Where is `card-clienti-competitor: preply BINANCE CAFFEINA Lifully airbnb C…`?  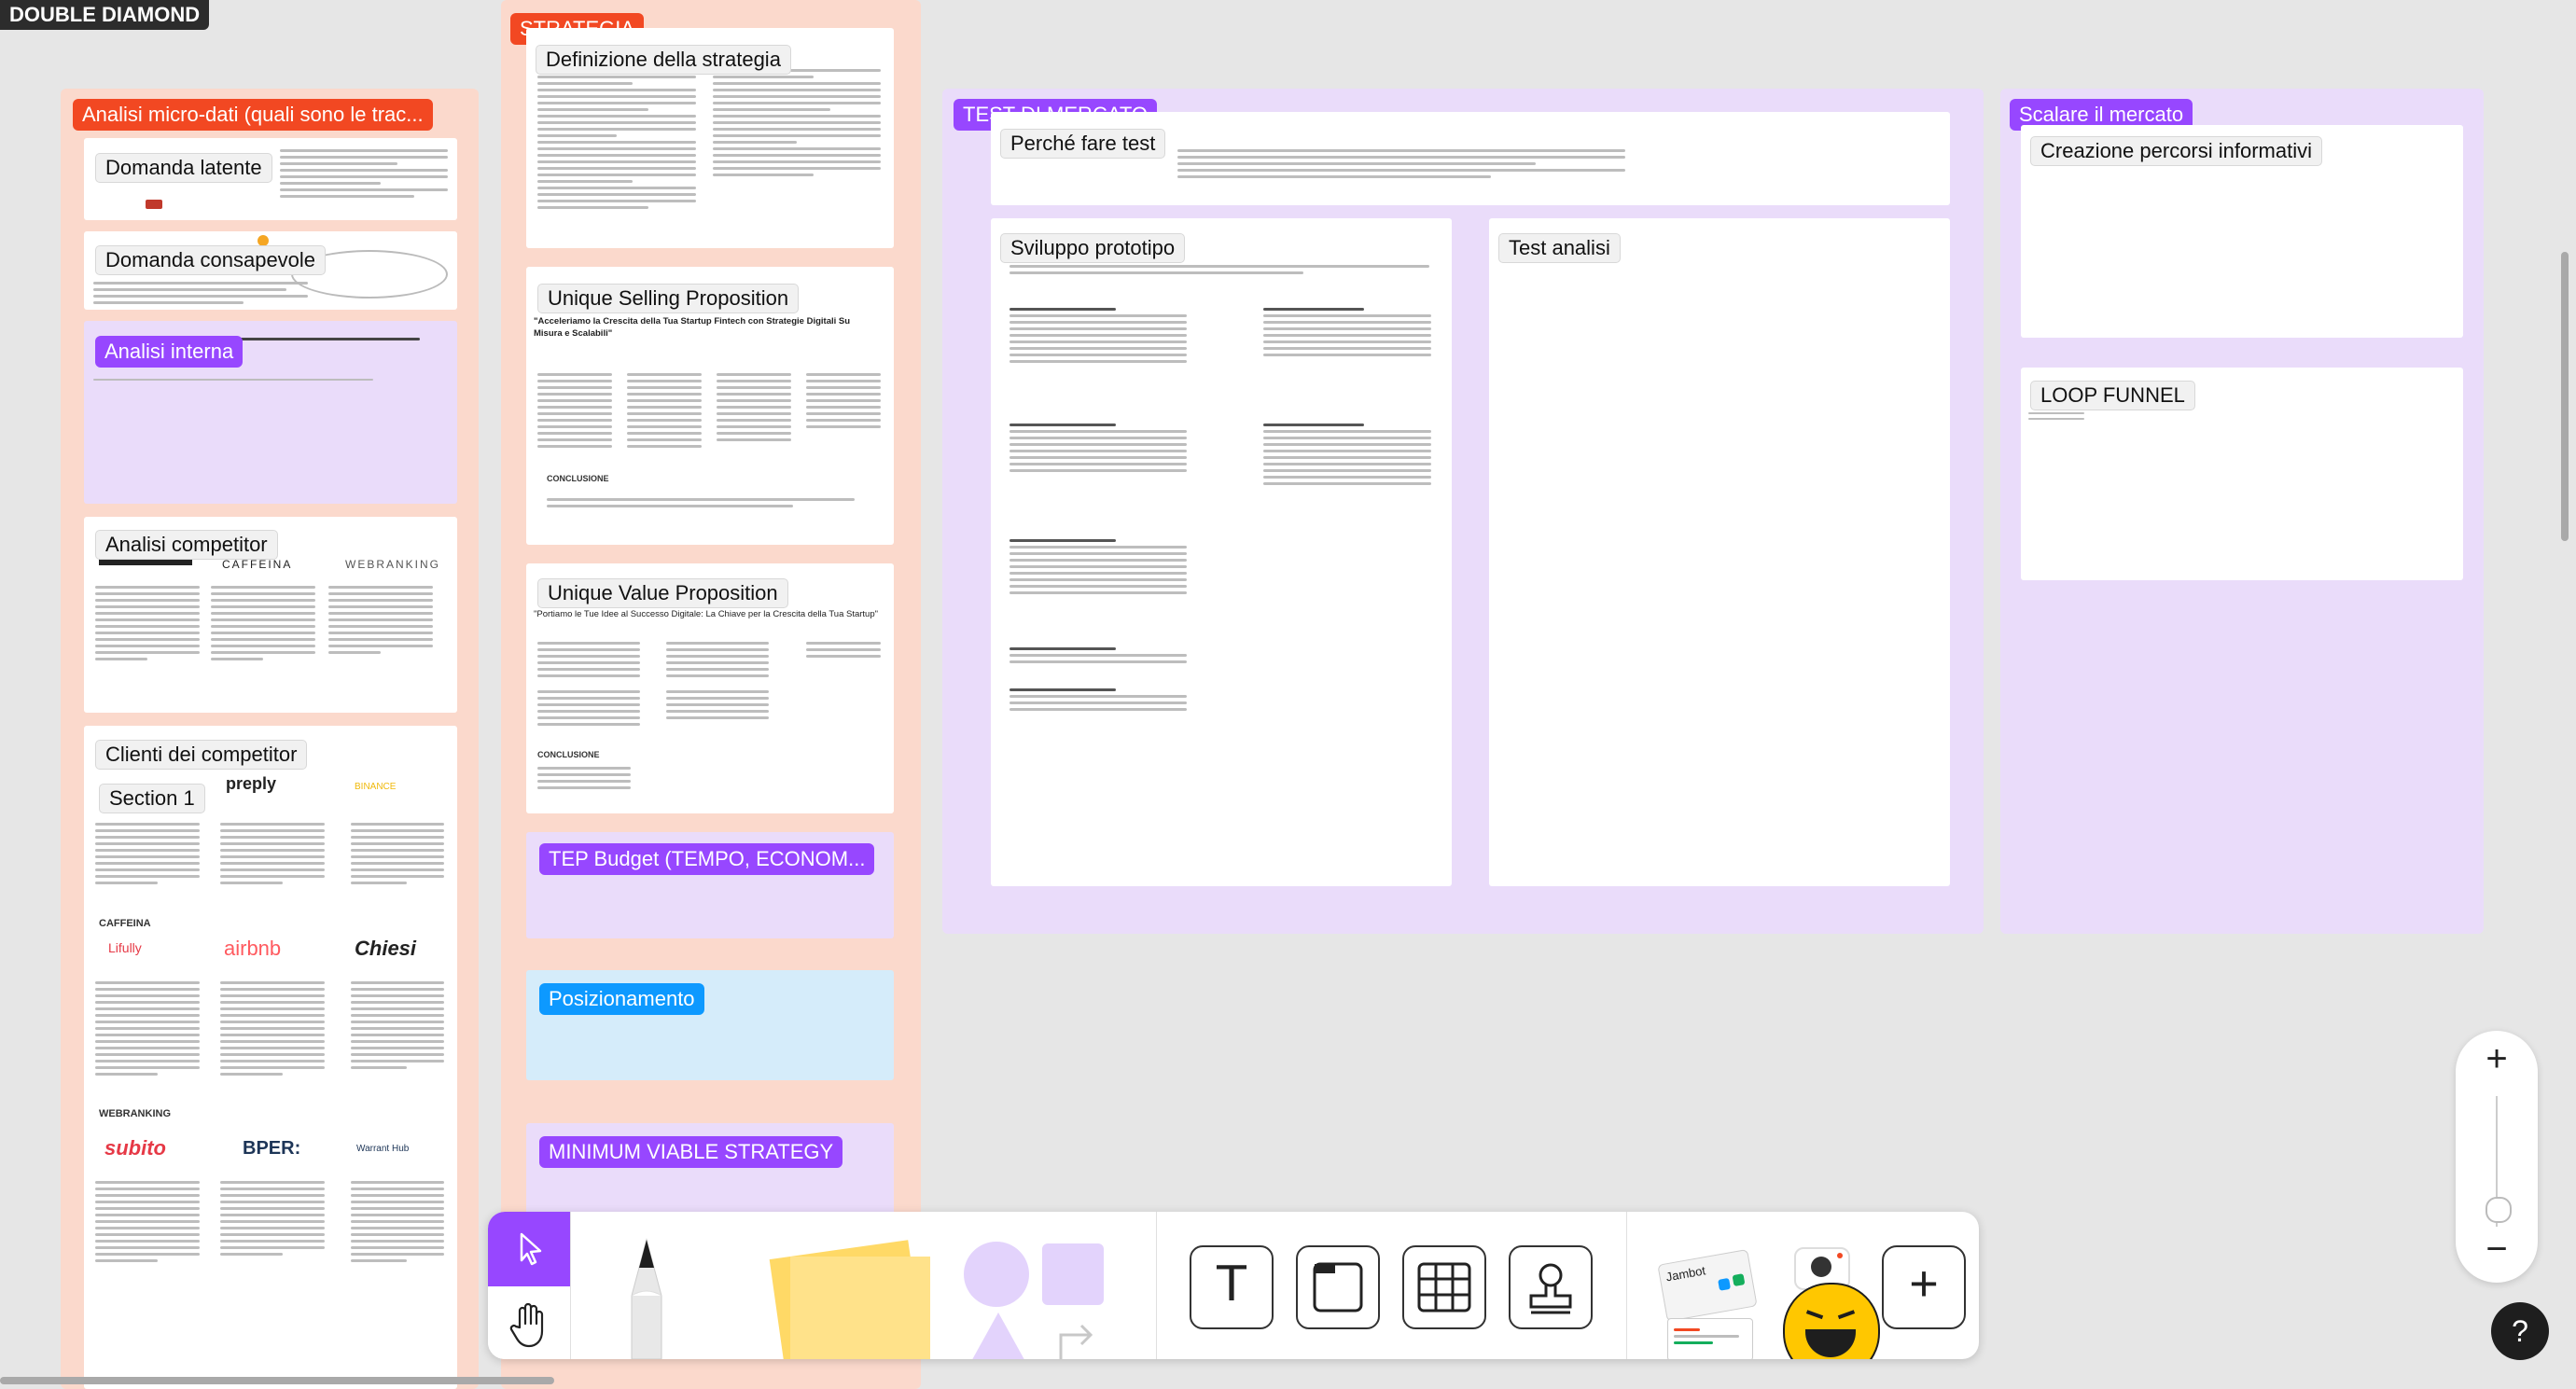 card-clienti-competitor: preply BINANCE CAFFEINA Lifully airbnb C… is located at coordinates (270, 1057).